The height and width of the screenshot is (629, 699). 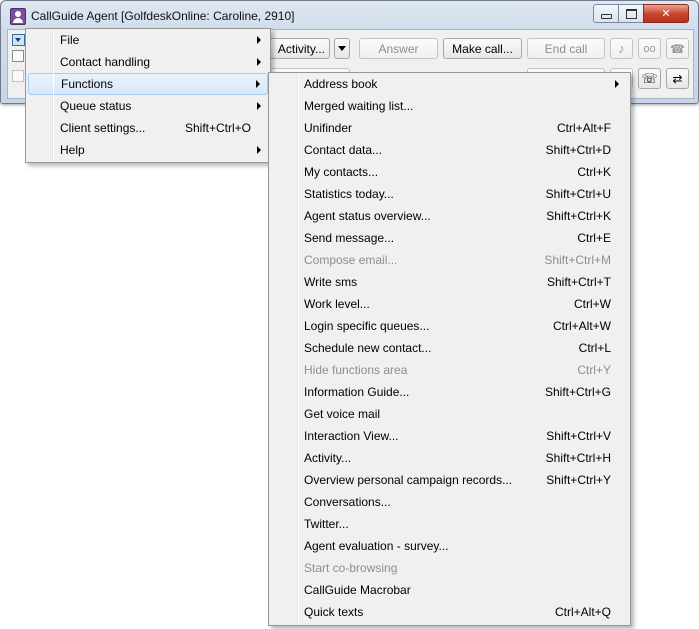 What do you see at coordinates (148, 62) in the screenshot?
I see `menu-item-contact-handling: Contact handling` at bounding box center [148, 62].